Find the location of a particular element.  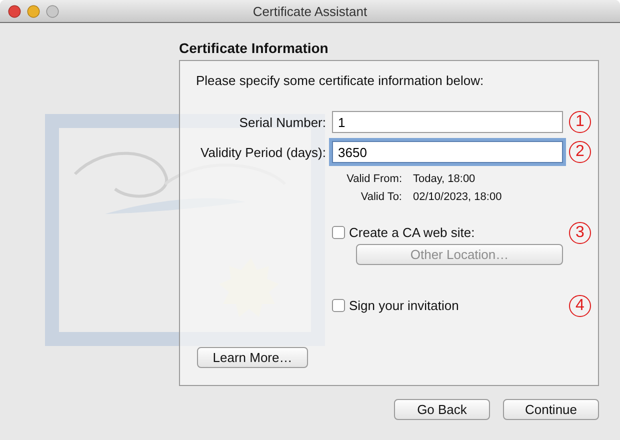

checkbox-label: Sign your invitation is located at coordinates (404, 305).